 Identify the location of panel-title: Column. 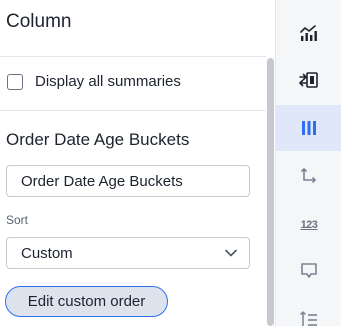
(39, 21).